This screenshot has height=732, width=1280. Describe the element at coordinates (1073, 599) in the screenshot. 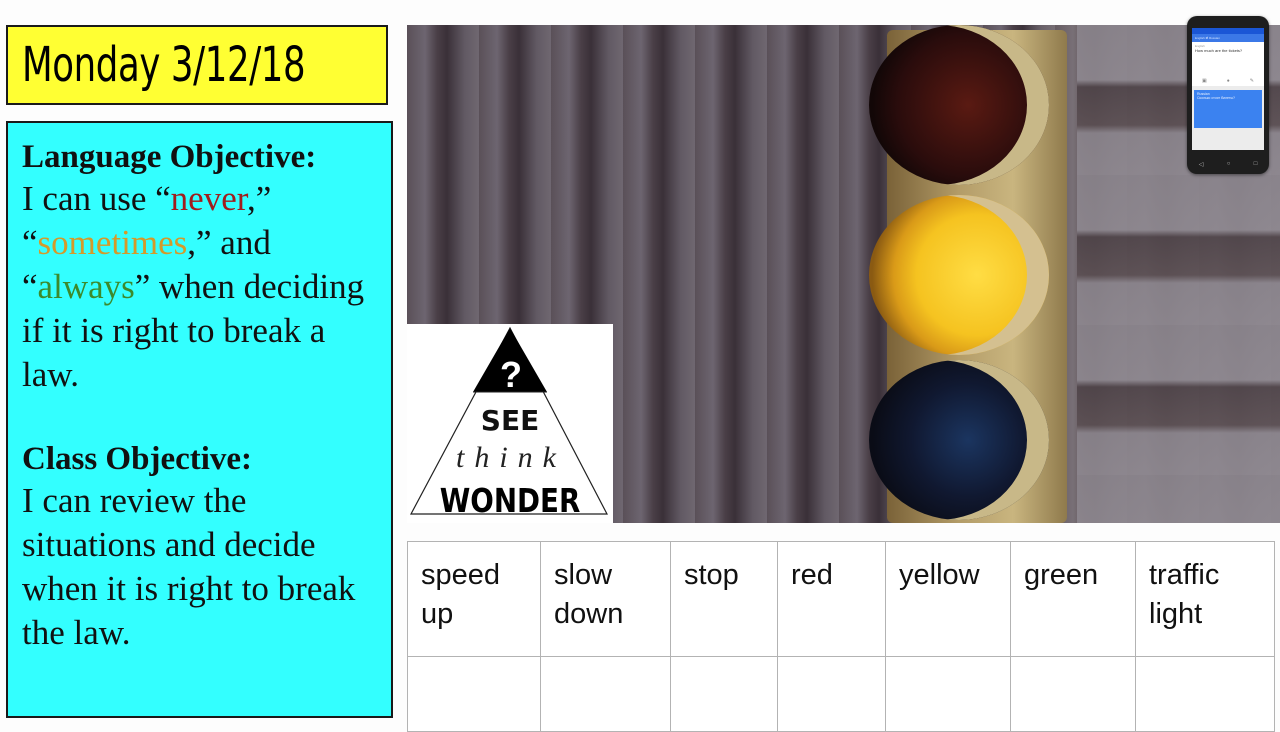

I see `vocab-cell: green` at that location.